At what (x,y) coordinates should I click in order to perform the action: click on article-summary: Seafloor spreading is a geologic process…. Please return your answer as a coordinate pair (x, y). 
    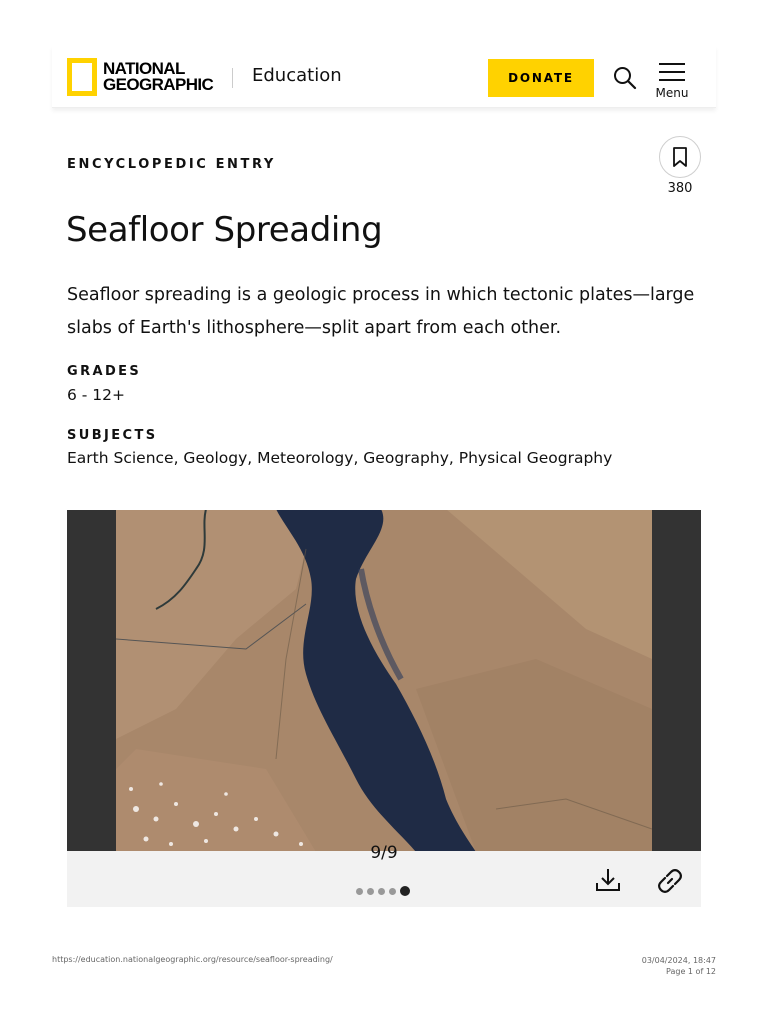
    Looking at the image, I should click on (381, 311).